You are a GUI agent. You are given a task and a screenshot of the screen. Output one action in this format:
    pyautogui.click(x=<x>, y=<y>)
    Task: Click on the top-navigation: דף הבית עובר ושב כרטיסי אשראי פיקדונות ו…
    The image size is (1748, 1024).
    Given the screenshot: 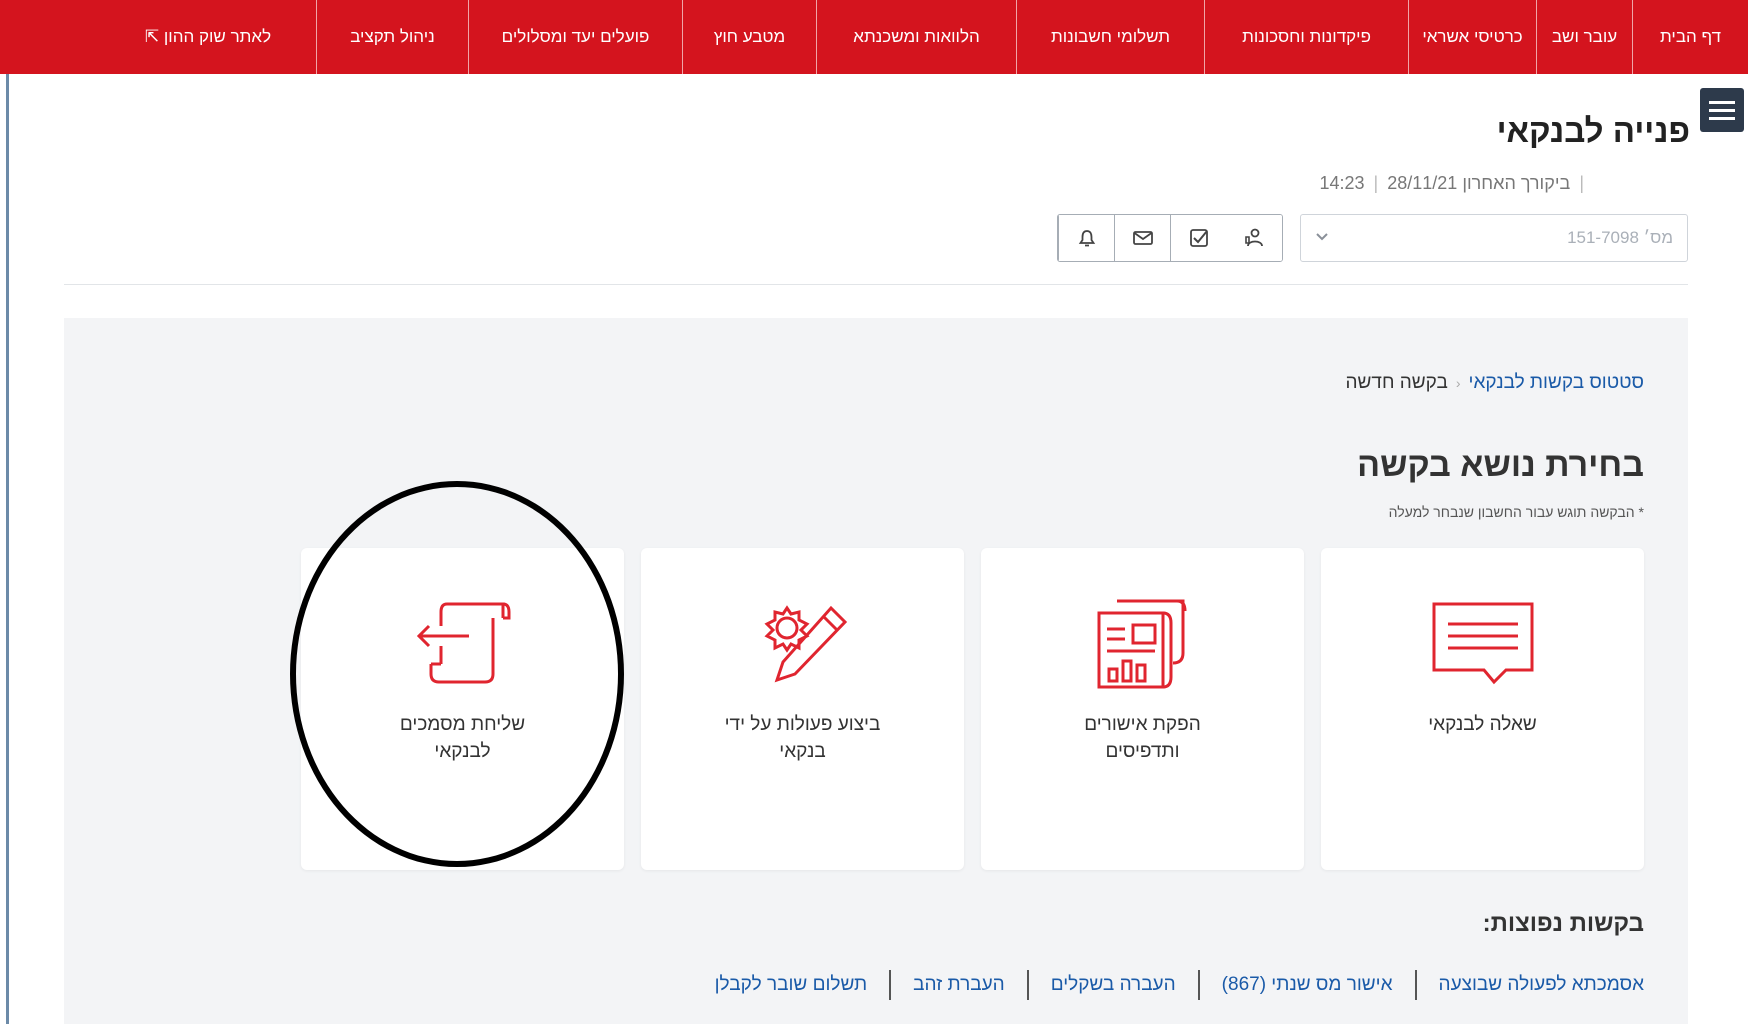 What is the action you would take?
    pyautogui.click(x=874, y=37)
    